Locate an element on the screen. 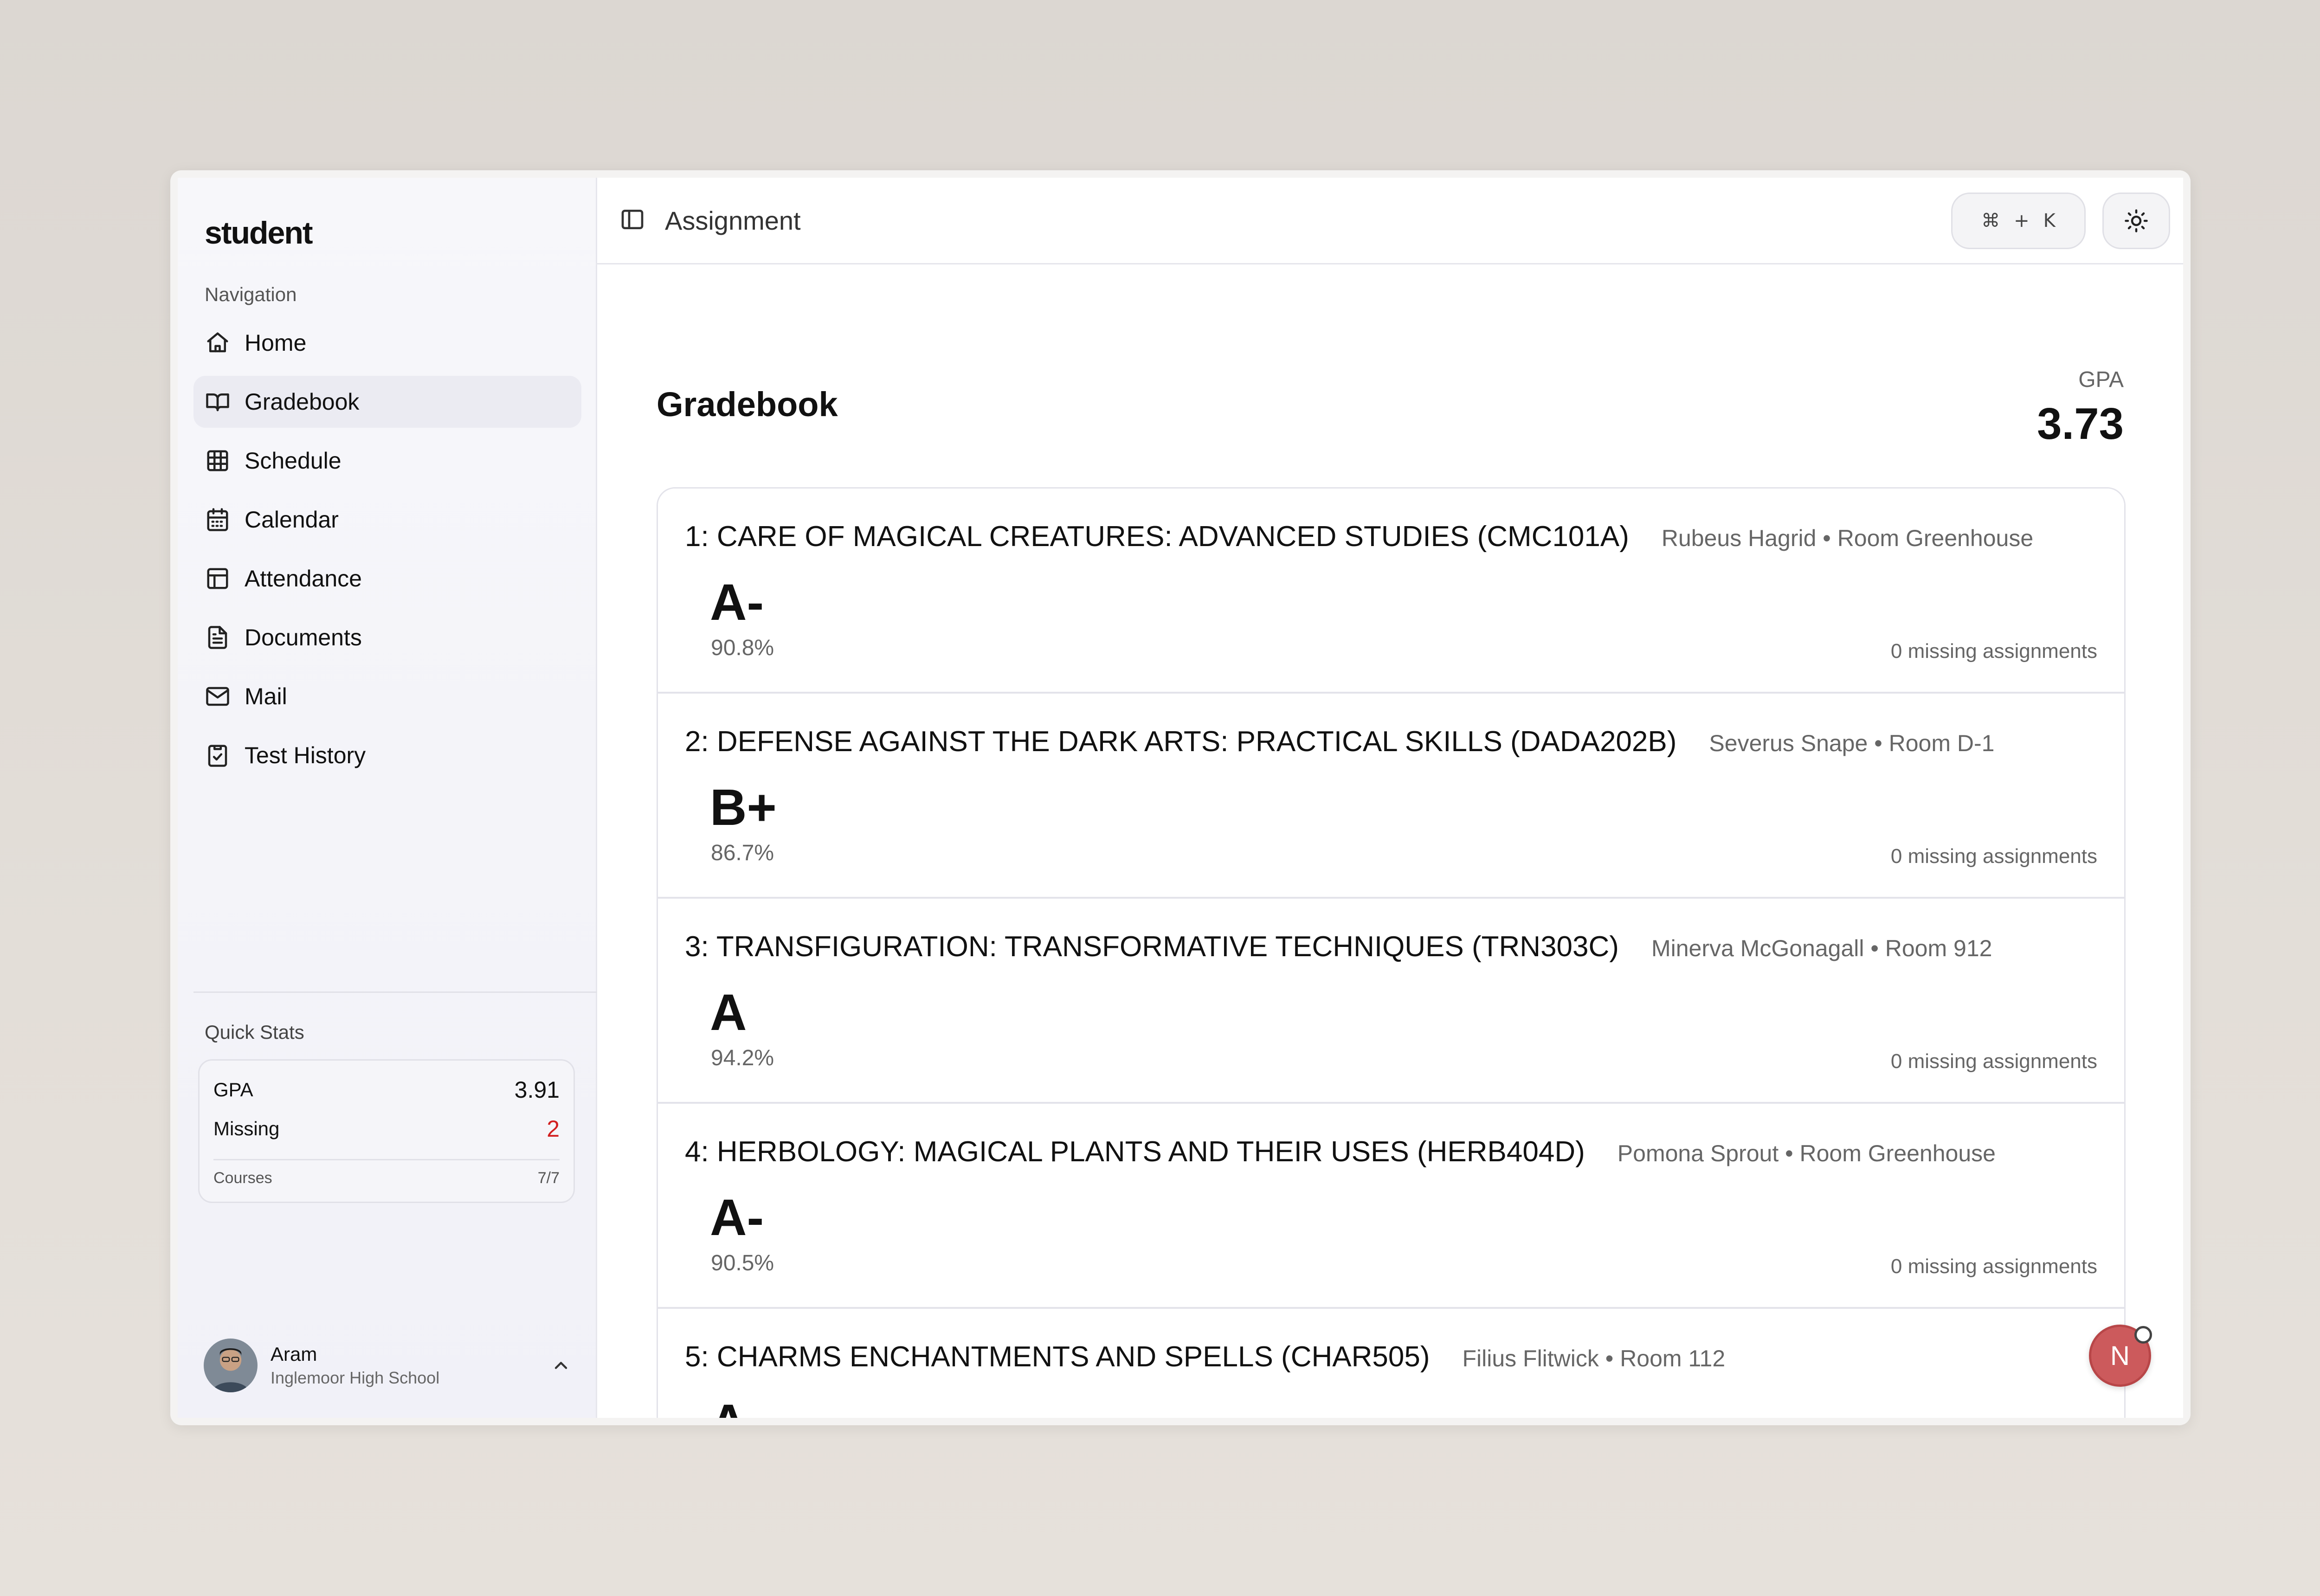 The height and width of the screenshot is (1596, 2320). sidebar-divider is located at coordinates (395, 992).